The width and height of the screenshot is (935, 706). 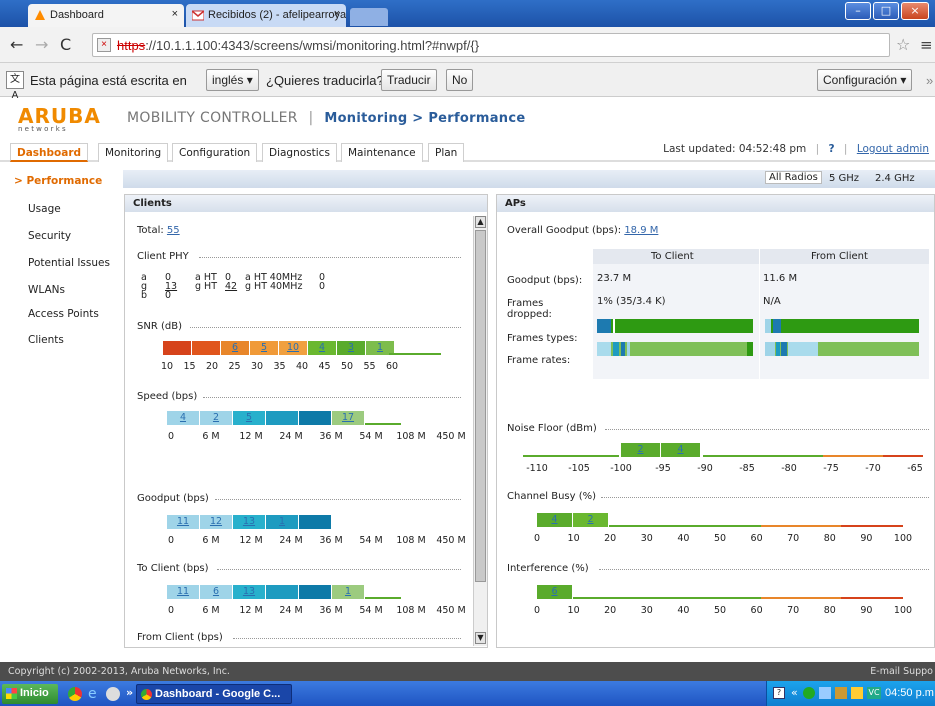 I want to click on start-button: Inicio, so click(x=30, y=694).